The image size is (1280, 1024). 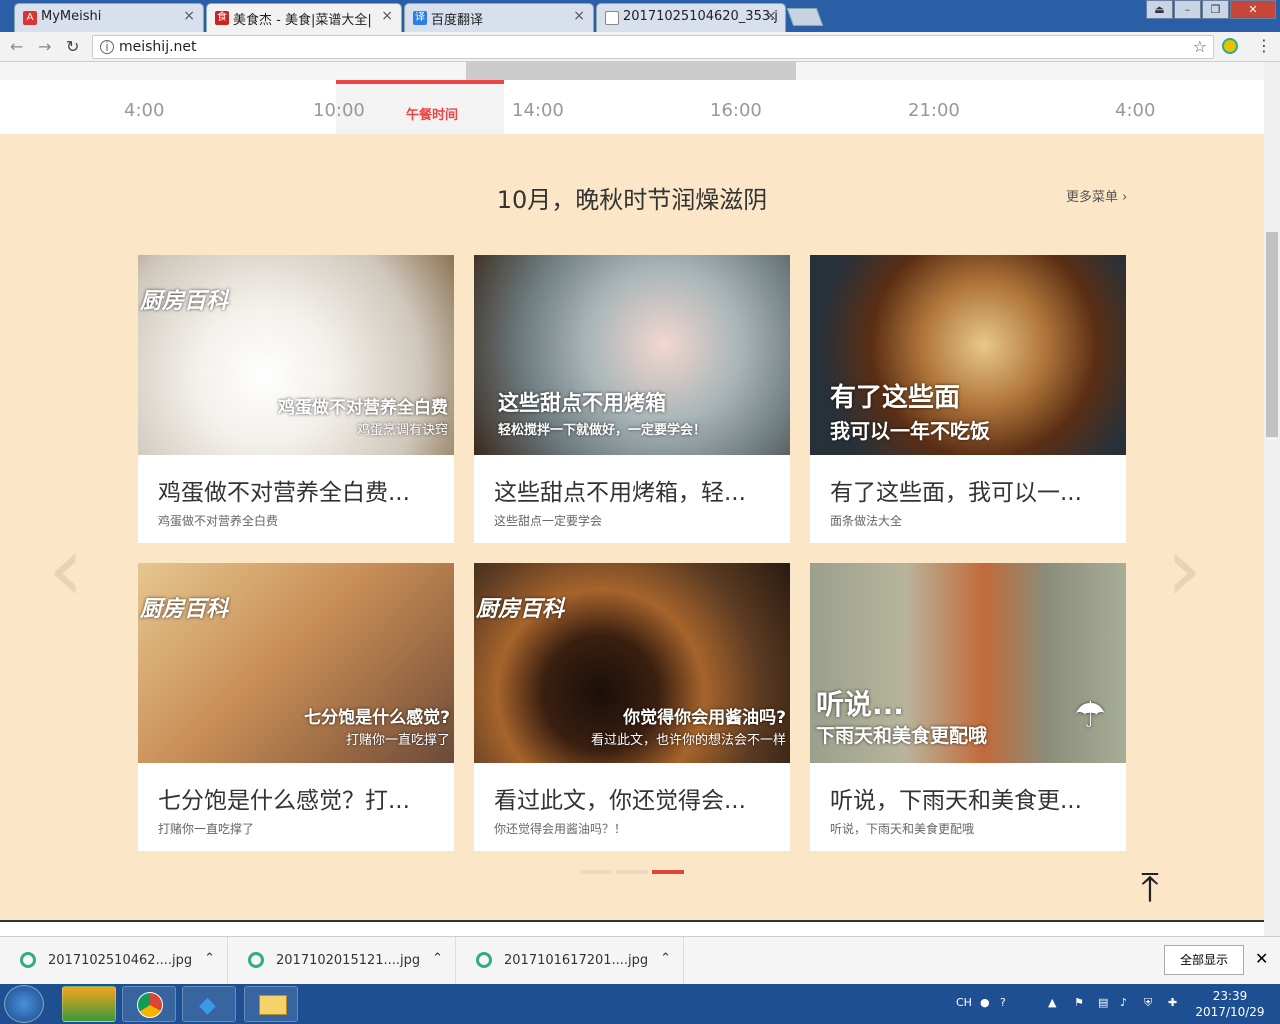 I want to click on minimize-button: –, so click(x=1187, y=9).